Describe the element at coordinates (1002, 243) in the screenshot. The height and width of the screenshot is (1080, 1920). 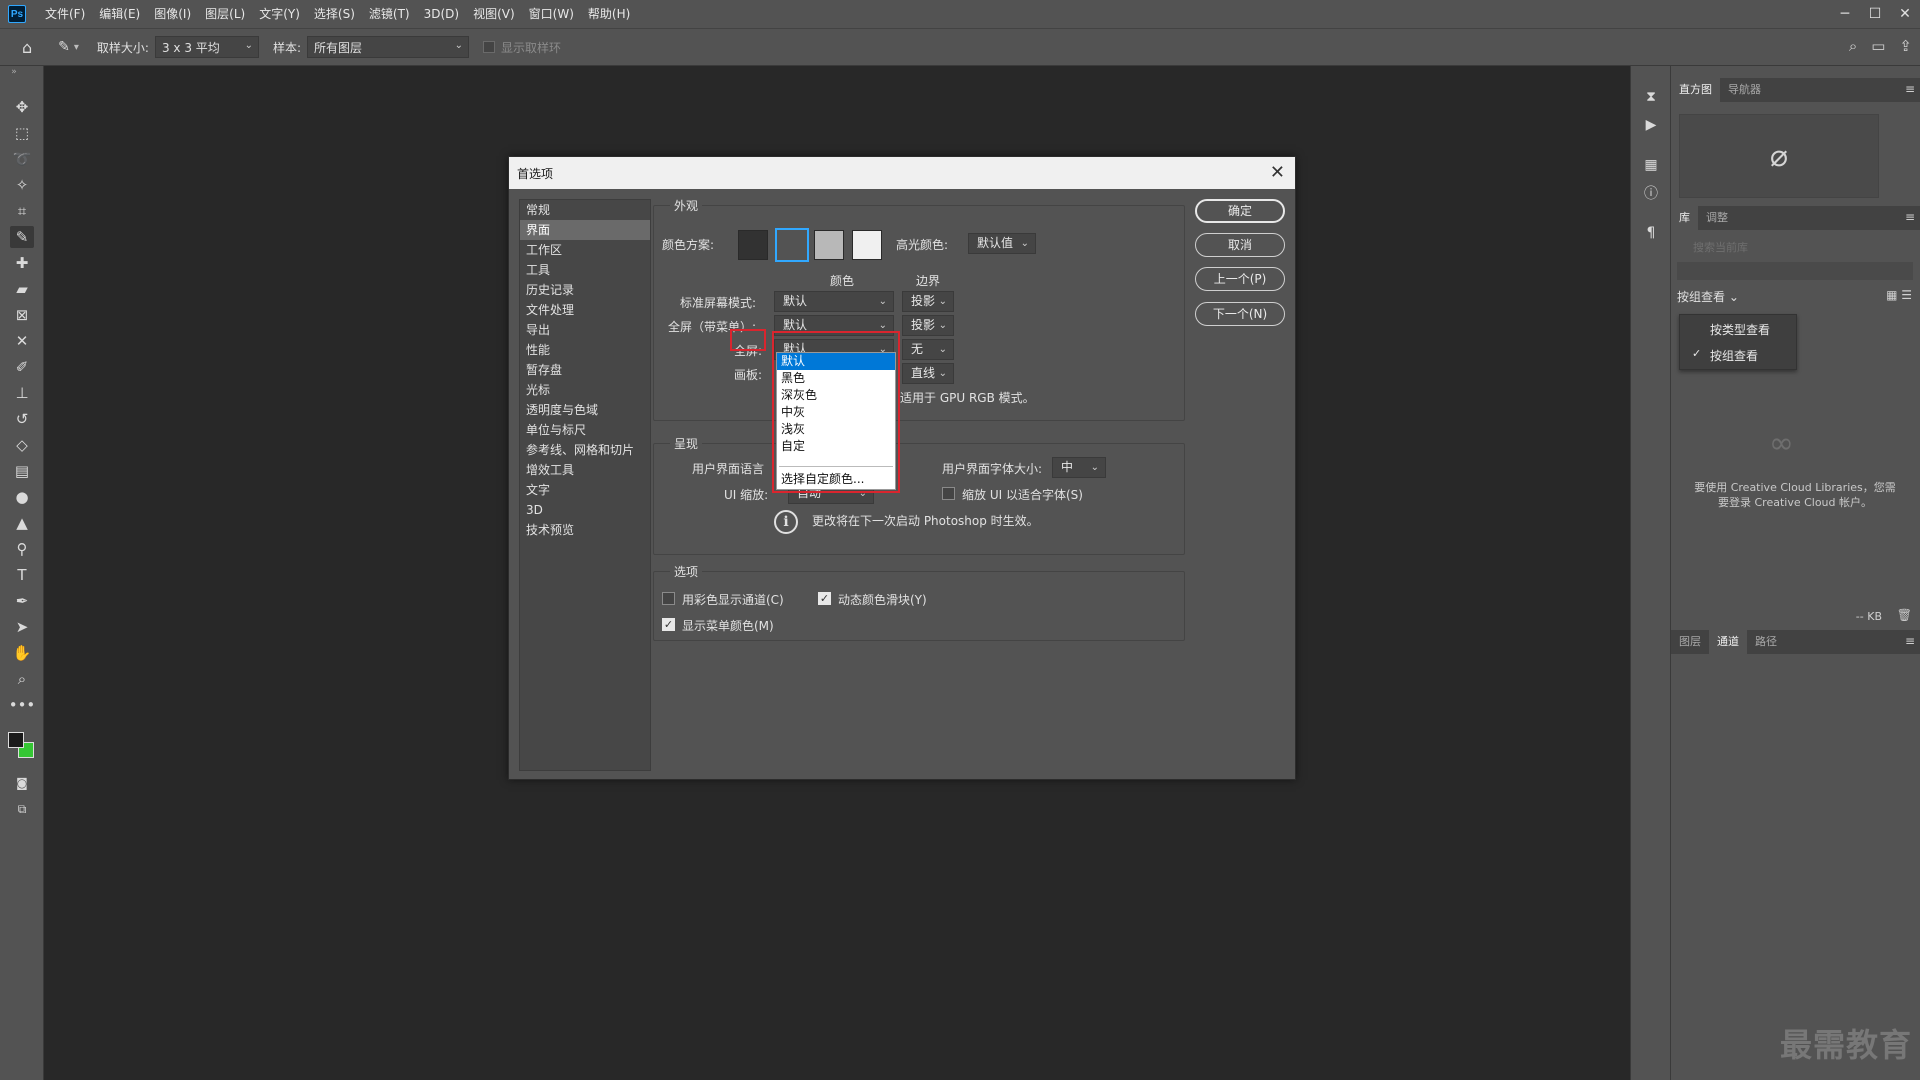
I see `highlight-color-select: 默认值 ⌄` at that location.